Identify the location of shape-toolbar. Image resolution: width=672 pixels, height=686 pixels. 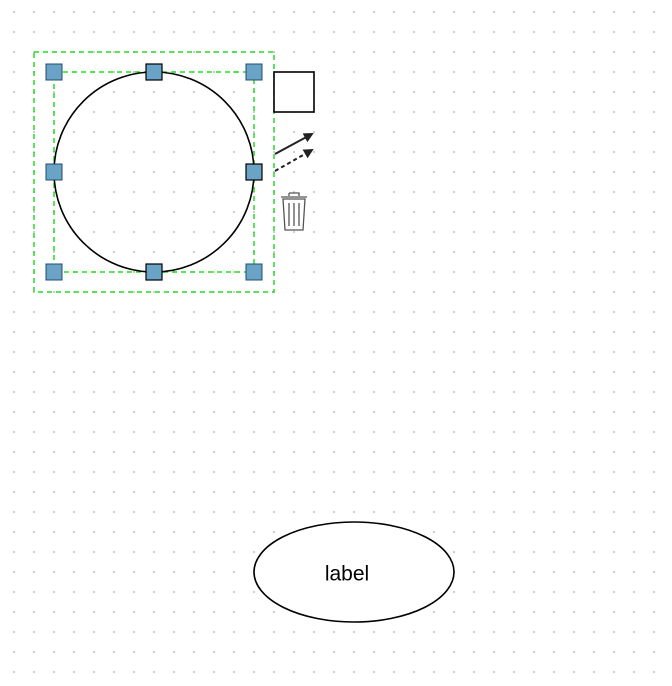
(294, 151).